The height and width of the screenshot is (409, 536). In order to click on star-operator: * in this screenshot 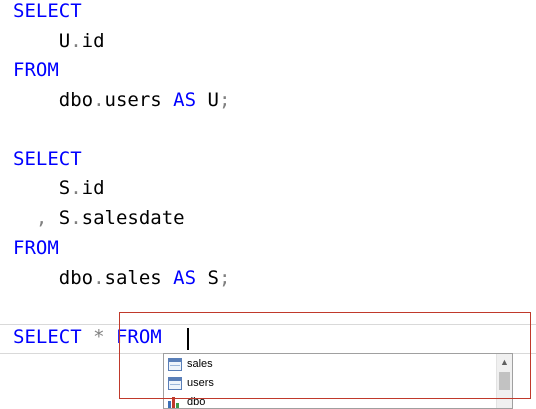, I will do `click(98, 337)`.